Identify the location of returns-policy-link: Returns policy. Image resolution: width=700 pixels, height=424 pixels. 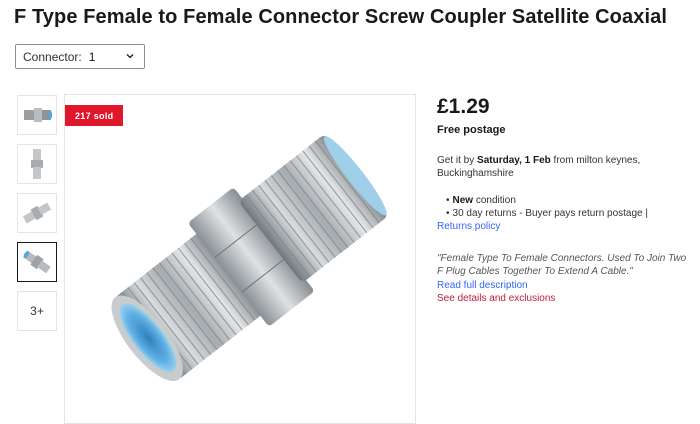
(562, 226).